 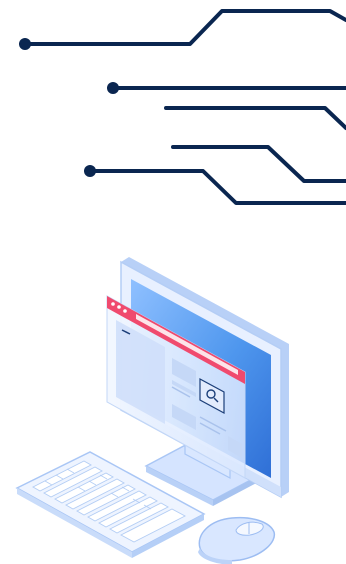 I want to click on mouse-icon, so click(x=237, y=540).